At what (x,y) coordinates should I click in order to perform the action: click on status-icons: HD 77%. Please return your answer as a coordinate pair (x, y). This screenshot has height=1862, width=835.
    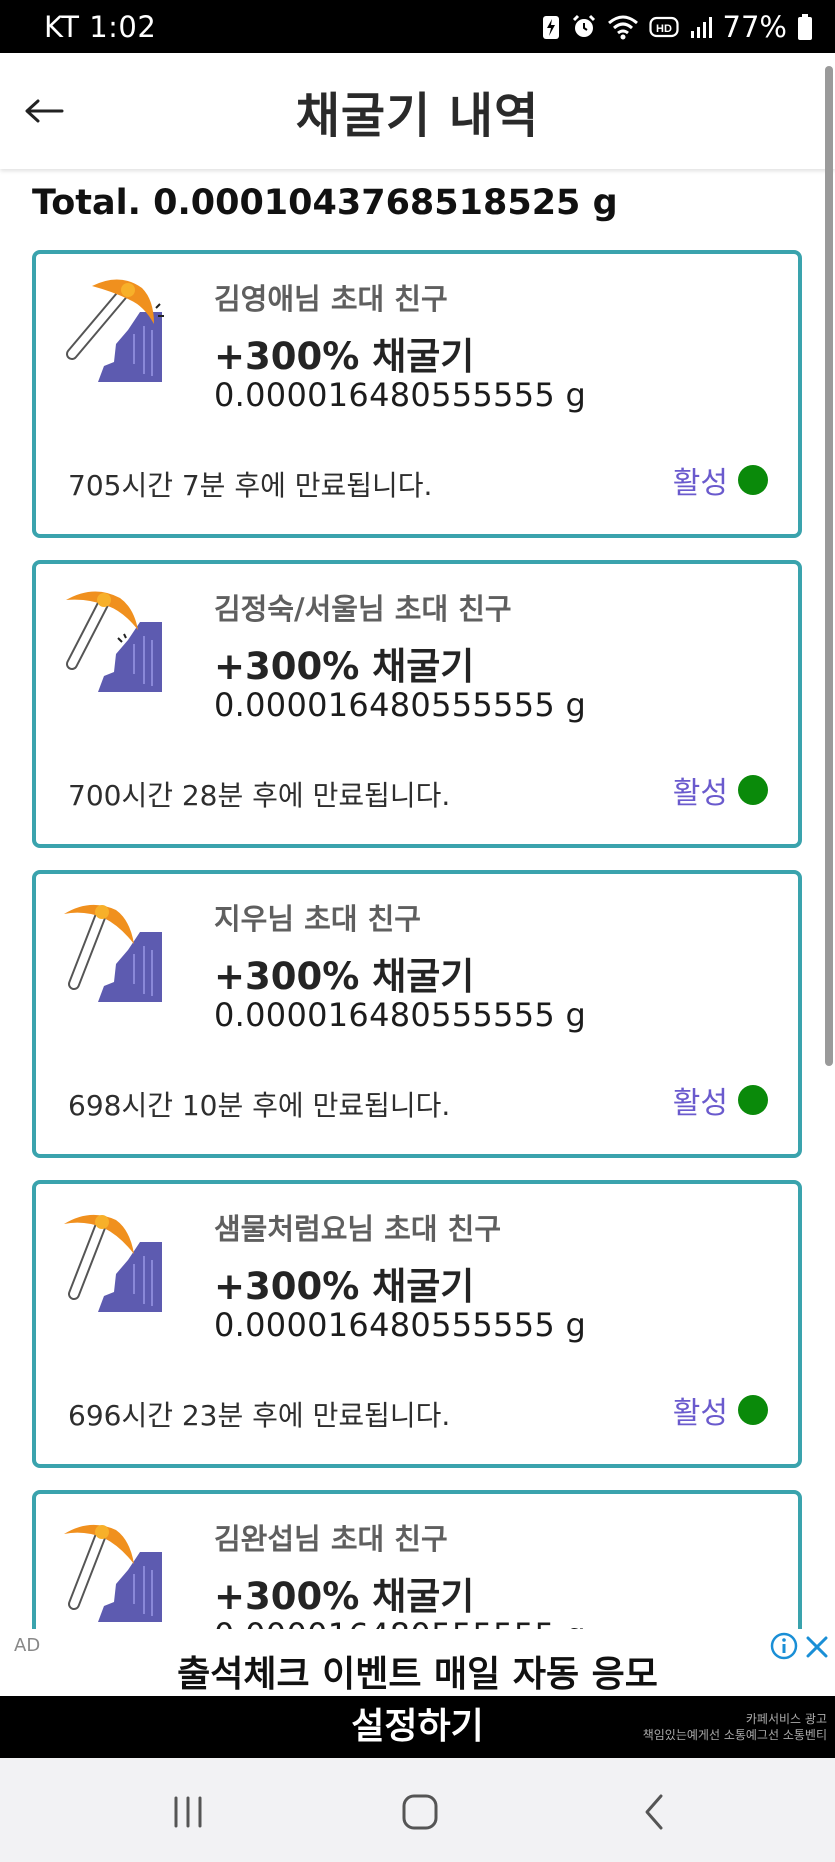
    Looking at the image, I should click on (677, 27).